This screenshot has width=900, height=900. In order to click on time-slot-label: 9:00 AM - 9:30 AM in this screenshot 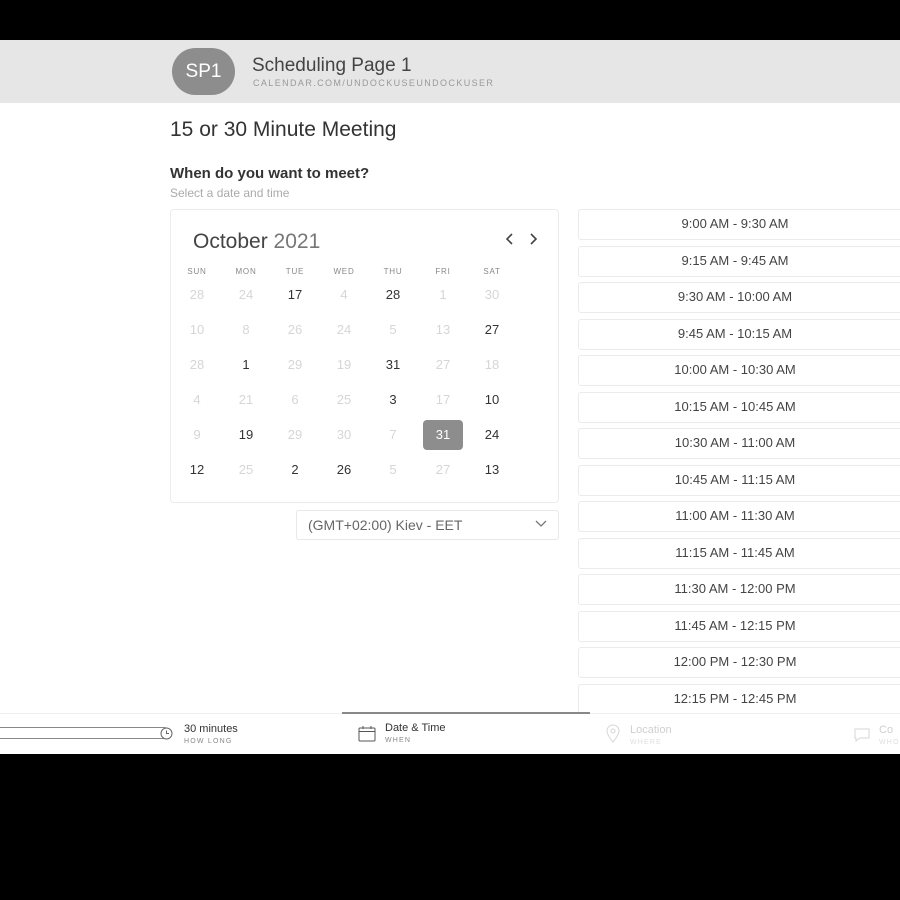, I will do `click(735, 223)`.